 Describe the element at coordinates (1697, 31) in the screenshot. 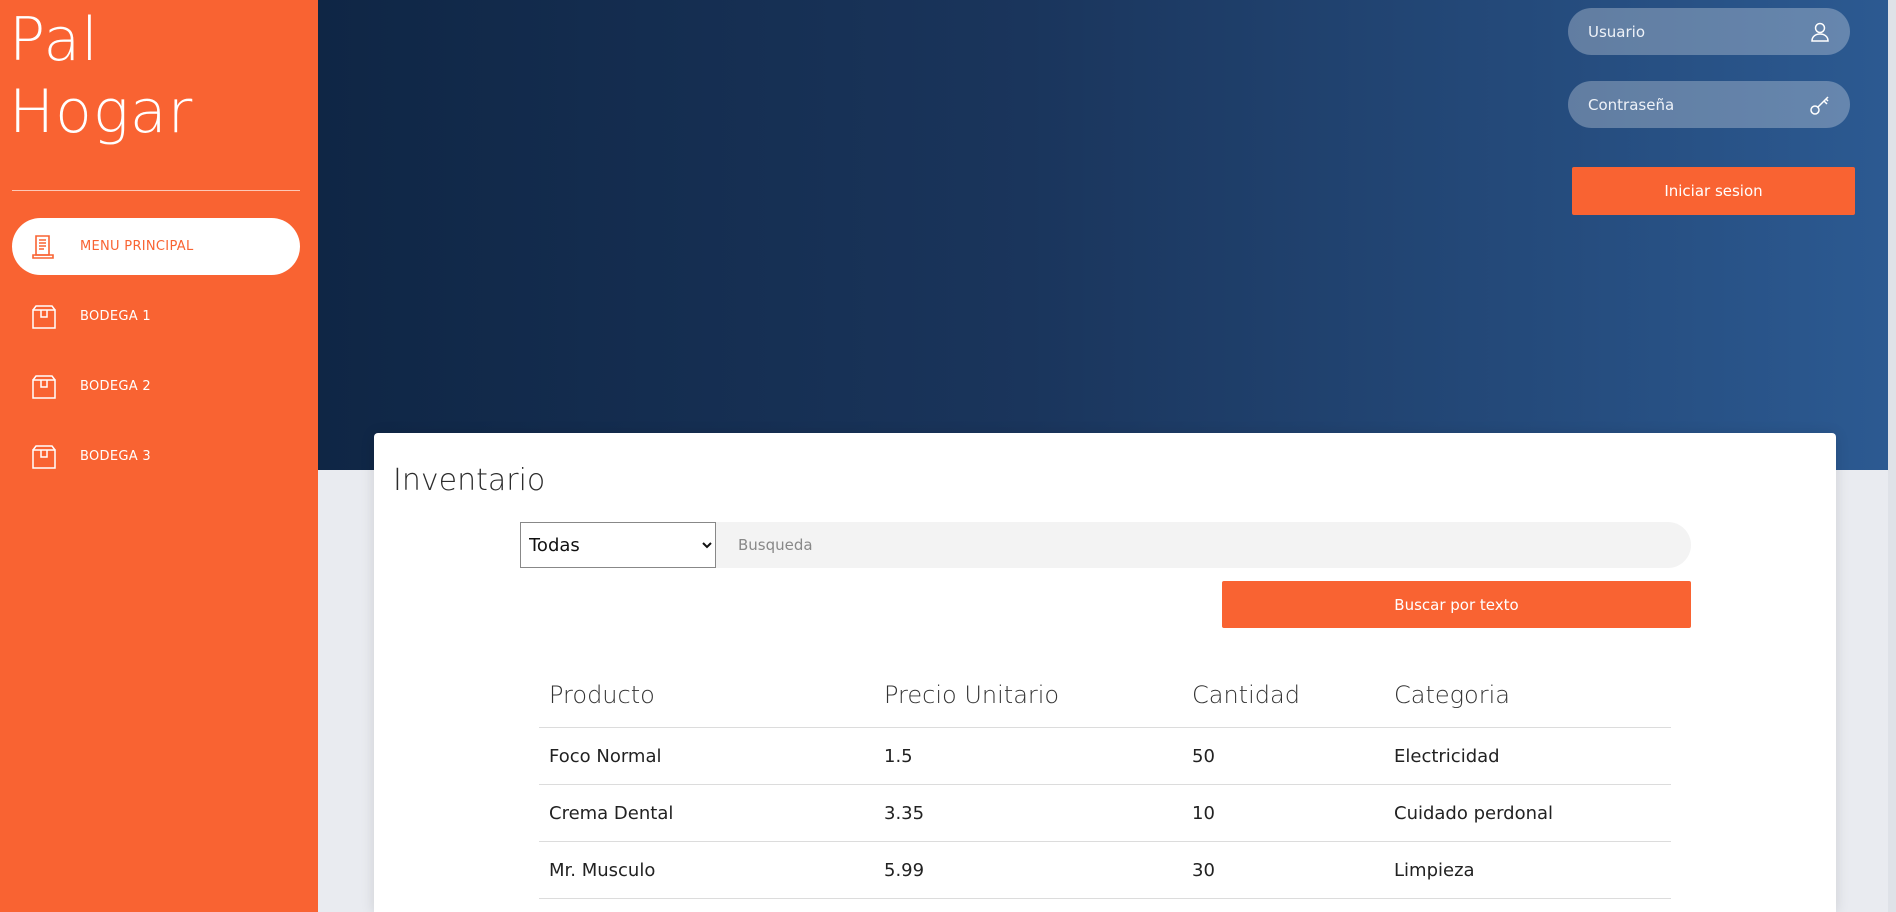

I see `username-input` at that location.